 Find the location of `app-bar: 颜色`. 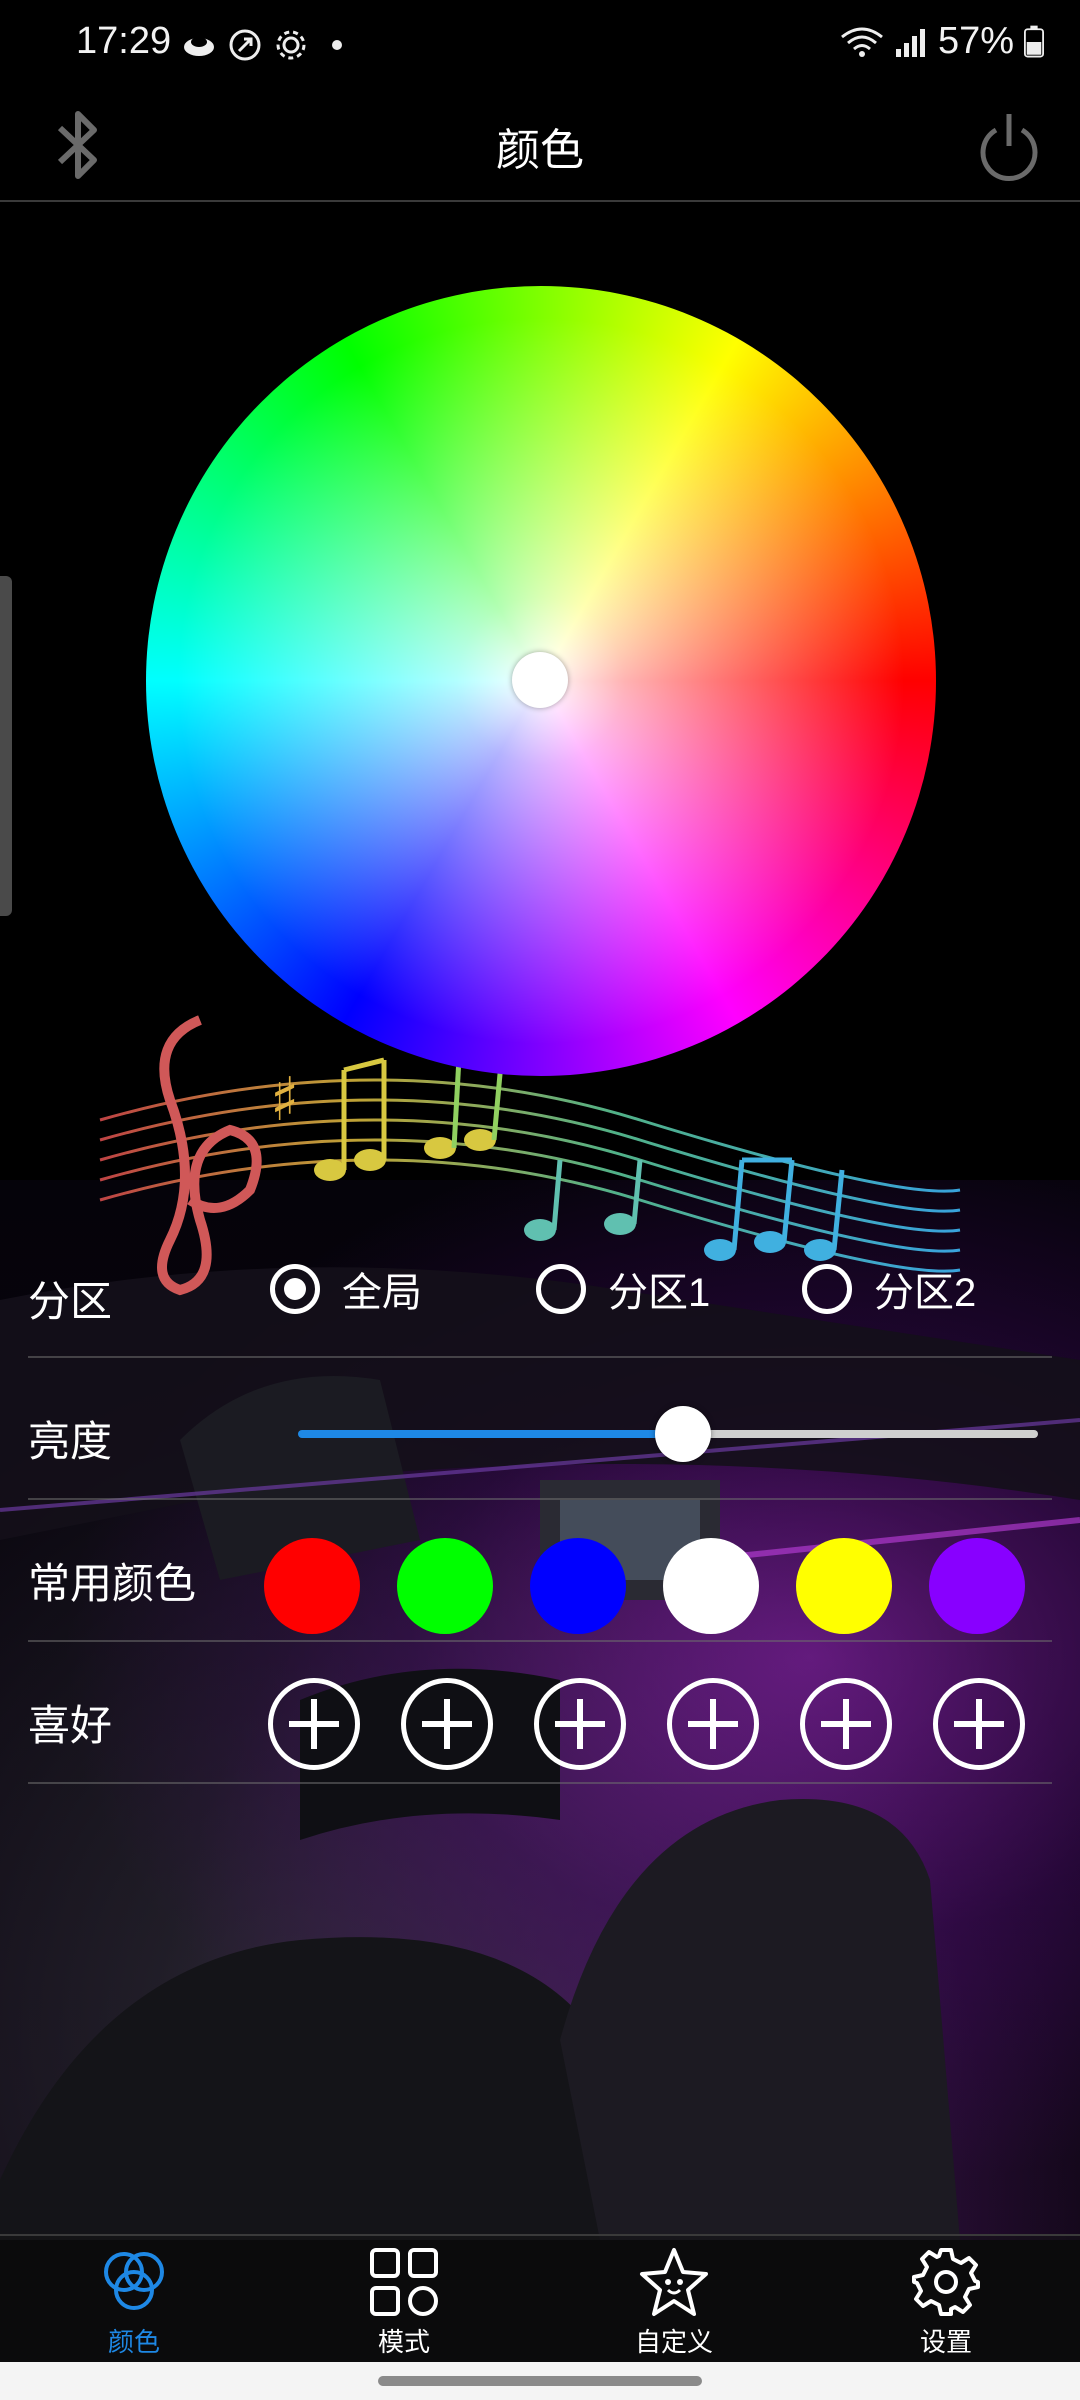

app-bar: 颜色 is located at coordinates (540, 147).